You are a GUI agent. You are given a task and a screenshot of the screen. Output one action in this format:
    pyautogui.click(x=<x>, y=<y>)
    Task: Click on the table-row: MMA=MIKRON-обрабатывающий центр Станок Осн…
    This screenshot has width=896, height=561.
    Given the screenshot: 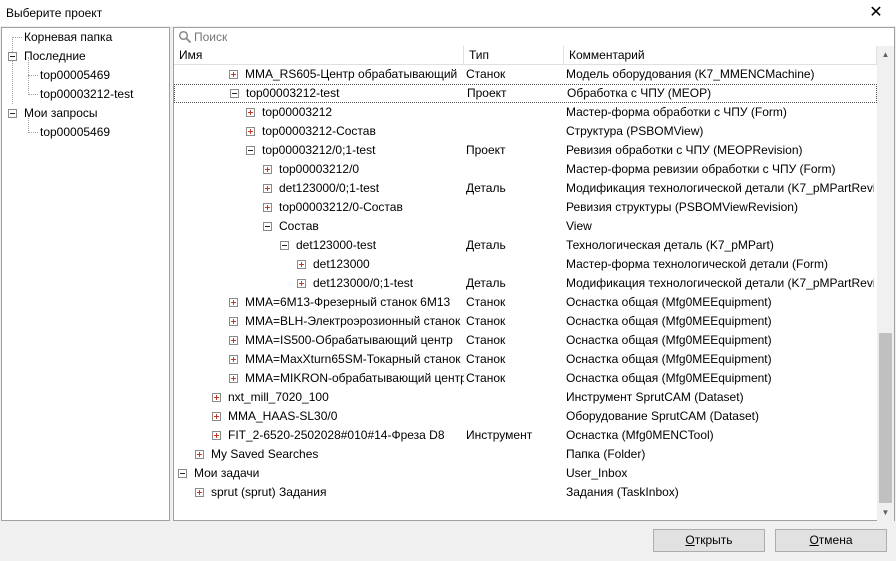 What is the action you would take?
    pyautogui.click(x=525, y=378)
    